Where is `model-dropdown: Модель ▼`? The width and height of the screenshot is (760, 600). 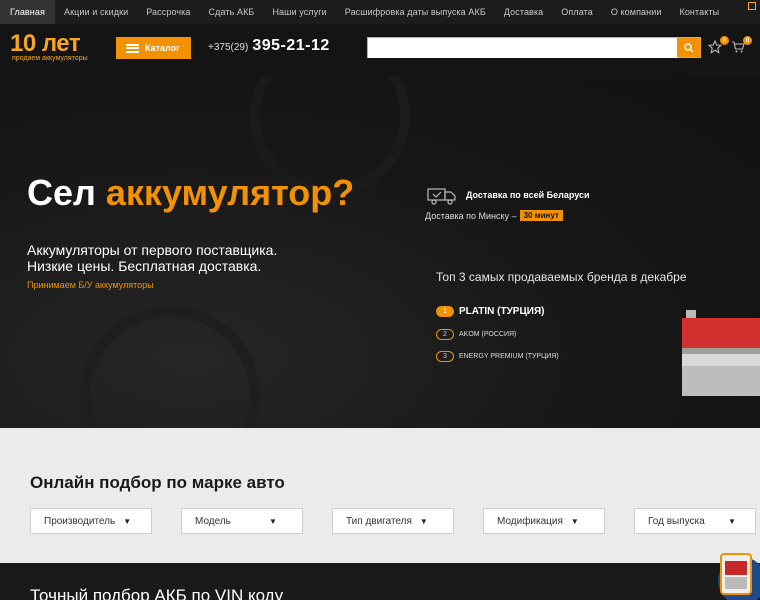
model-dropdown: Модель ▼ is located at coordinates (242, 521).